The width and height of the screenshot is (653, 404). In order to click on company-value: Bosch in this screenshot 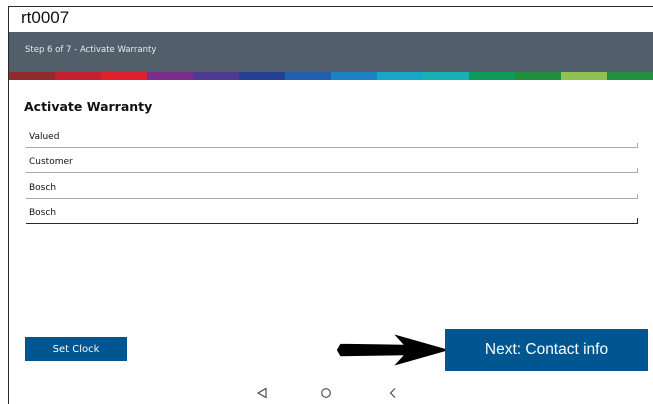, I will do `click(43, 188)`.